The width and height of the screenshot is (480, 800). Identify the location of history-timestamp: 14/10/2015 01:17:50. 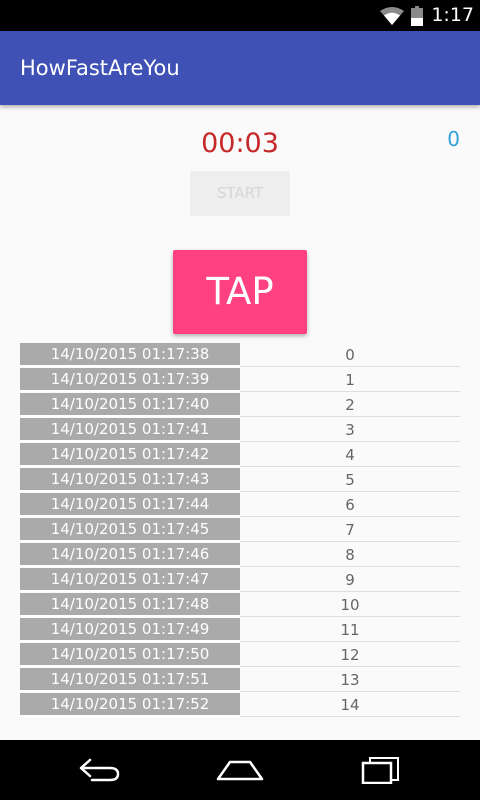
(130, 655).